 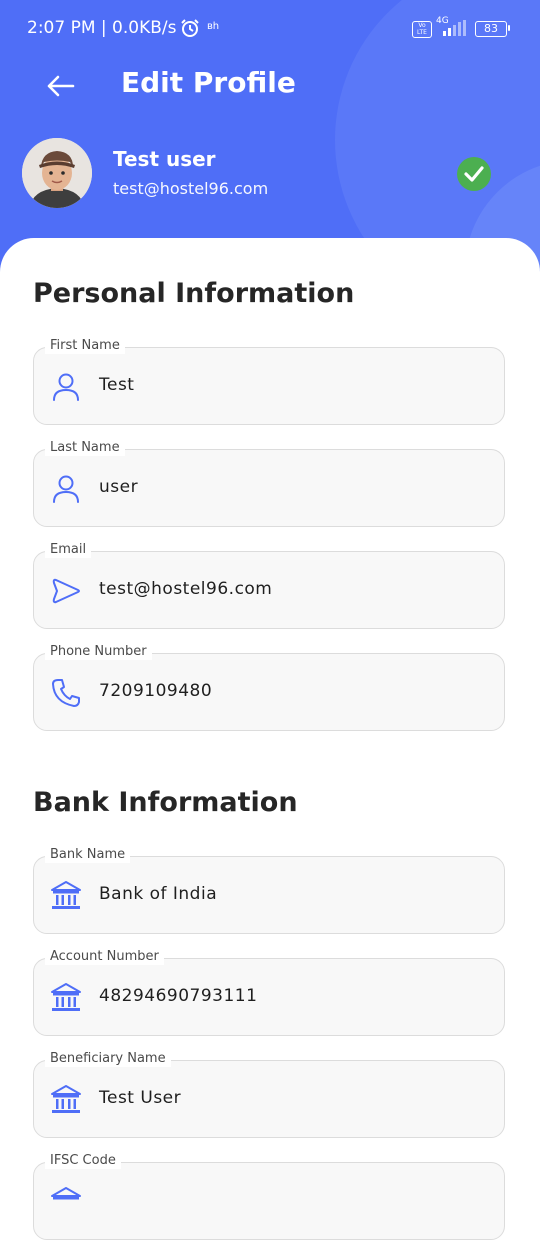 What do you see at coordinates (194, 293) in the screenshot?
I see `personal-info-title: Personal Information` at bounding box center [194, 293].